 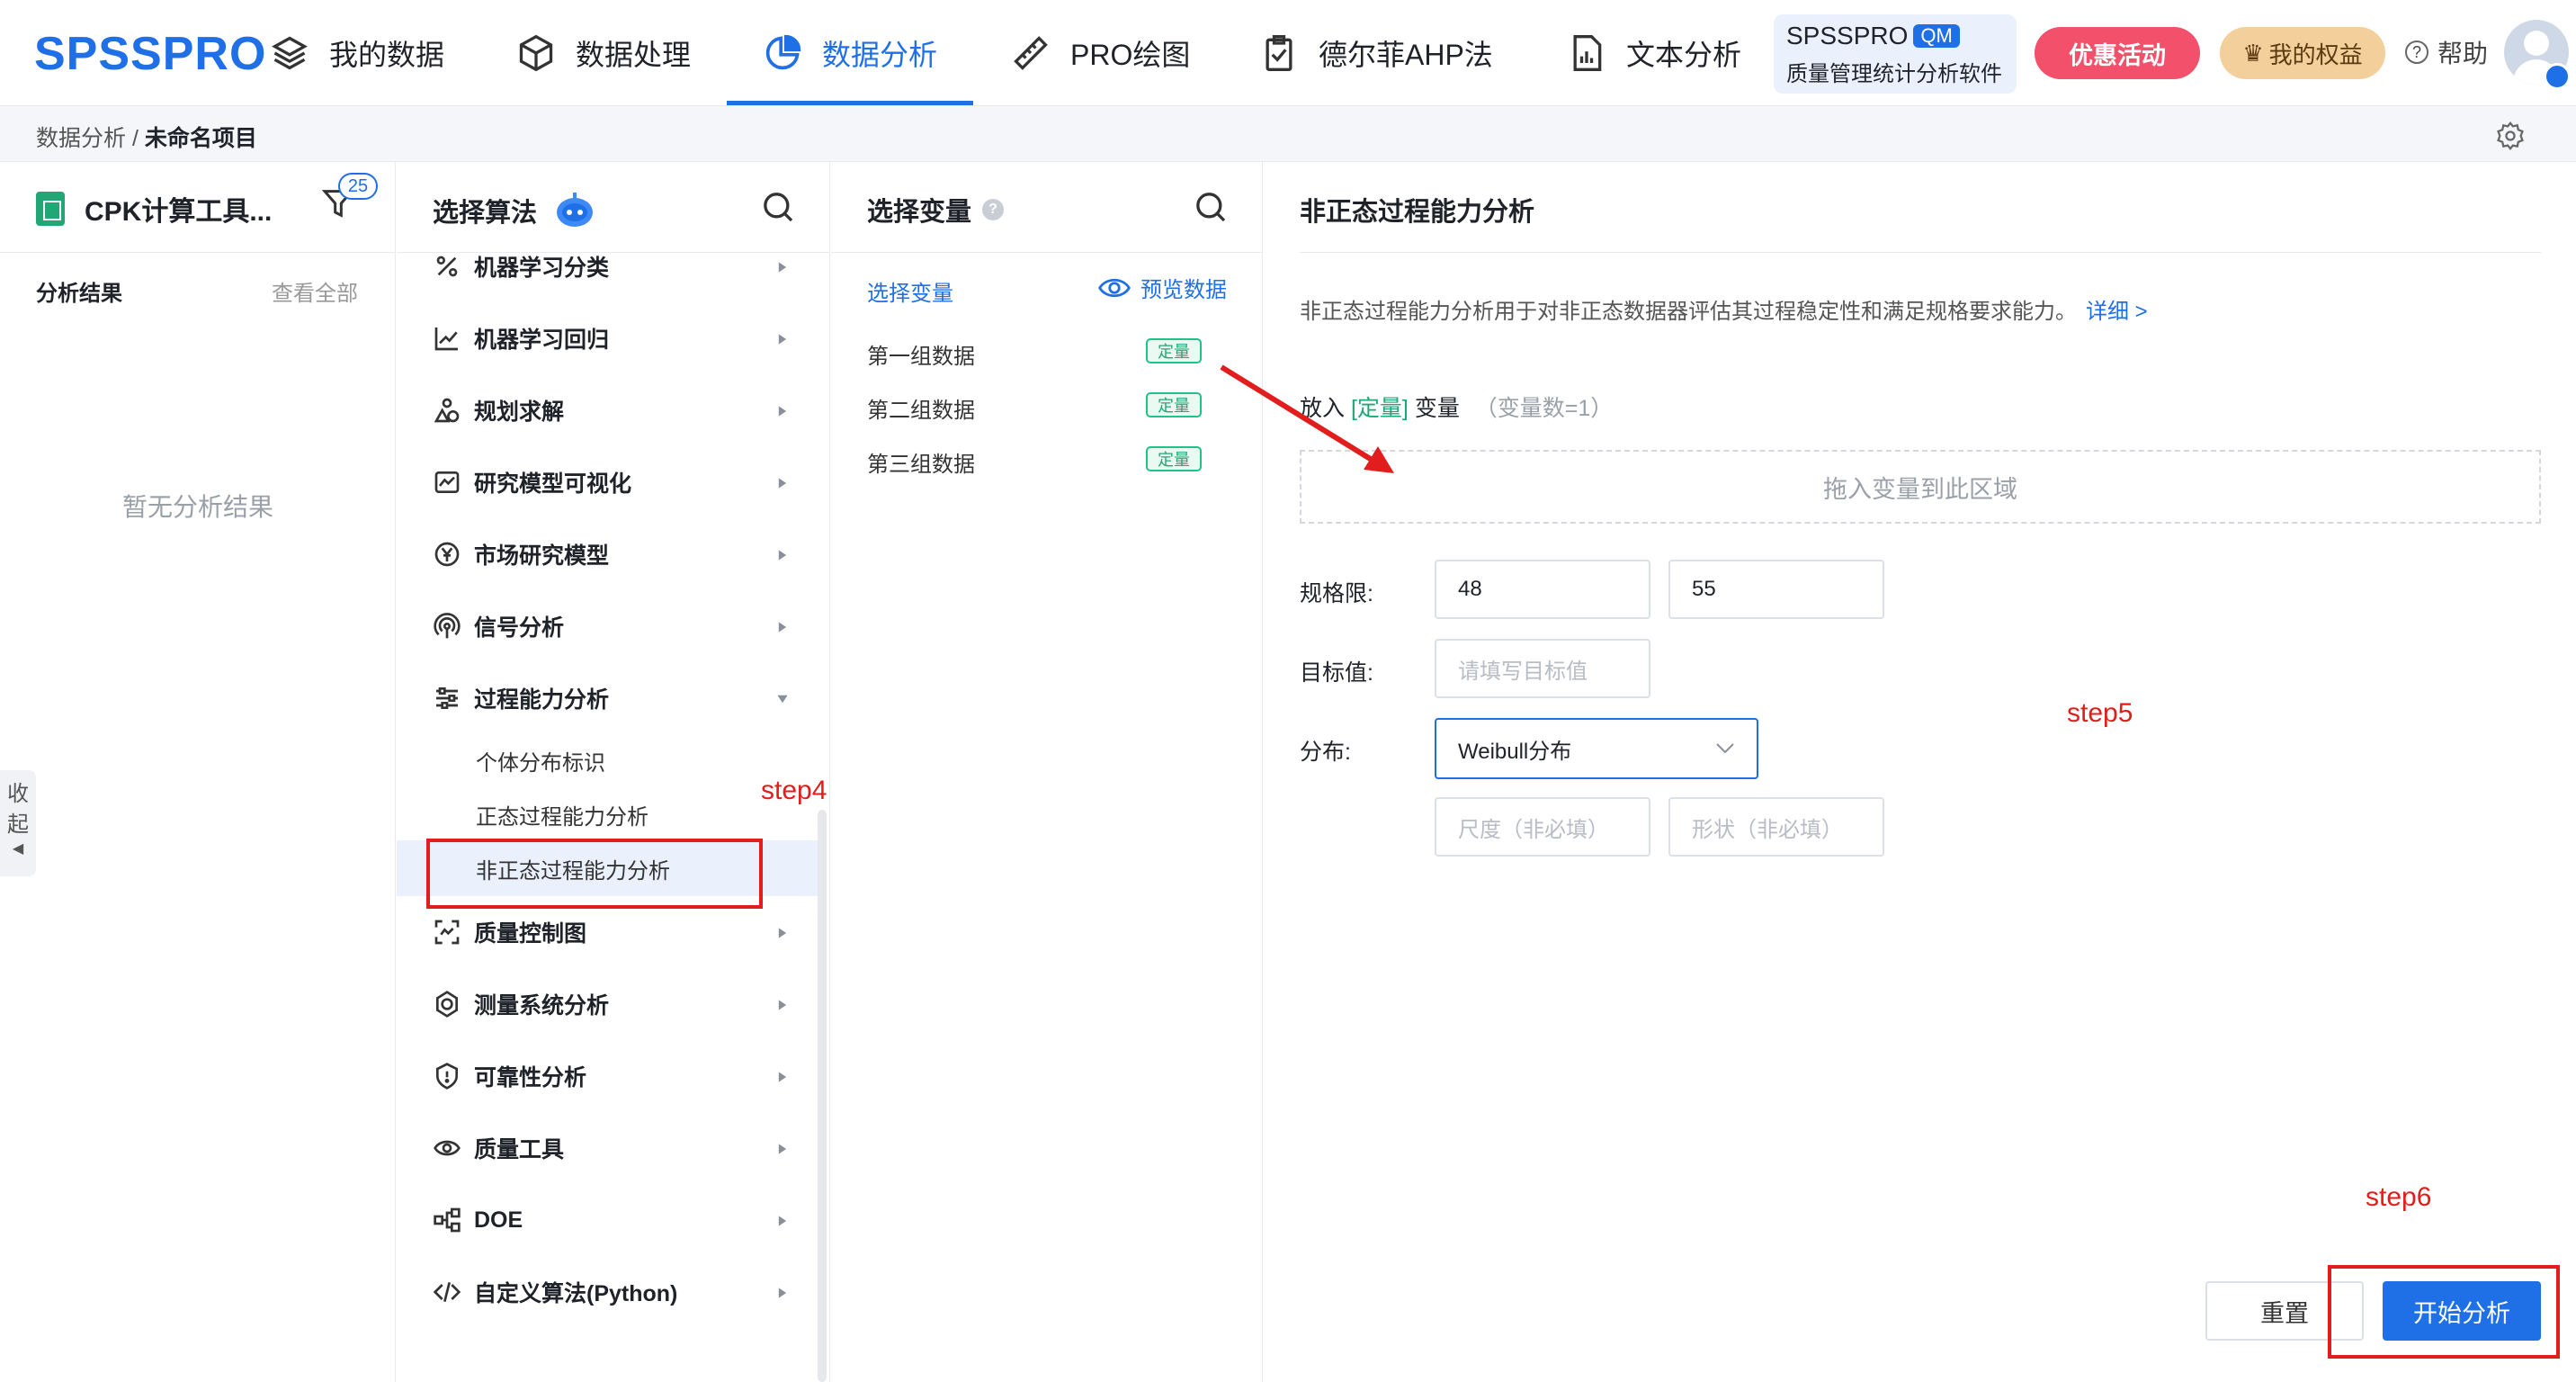 I want to click on step4-highlight-box, so click(x=594, y=874).